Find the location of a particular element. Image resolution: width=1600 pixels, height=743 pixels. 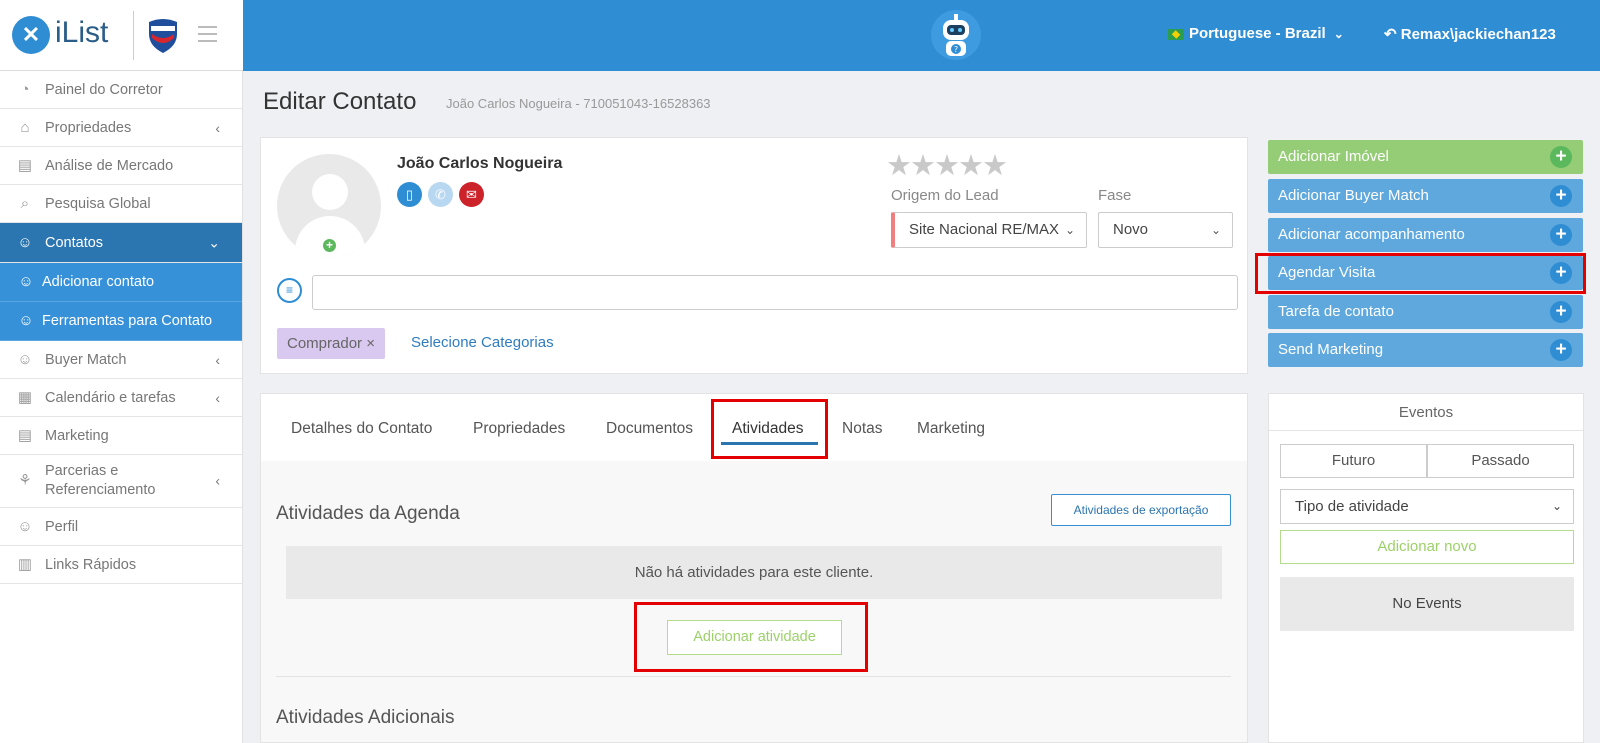

user-switch-link: ↶ Remax\jackiechan123 is located at coordinates (1470, 34).